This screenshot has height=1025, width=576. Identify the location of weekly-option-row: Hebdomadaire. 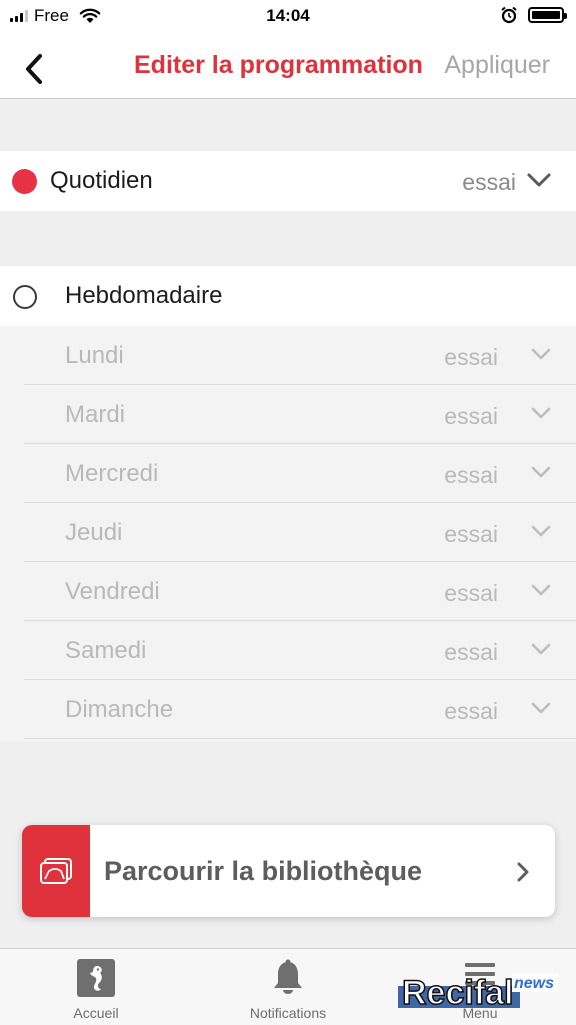
(288, 296).